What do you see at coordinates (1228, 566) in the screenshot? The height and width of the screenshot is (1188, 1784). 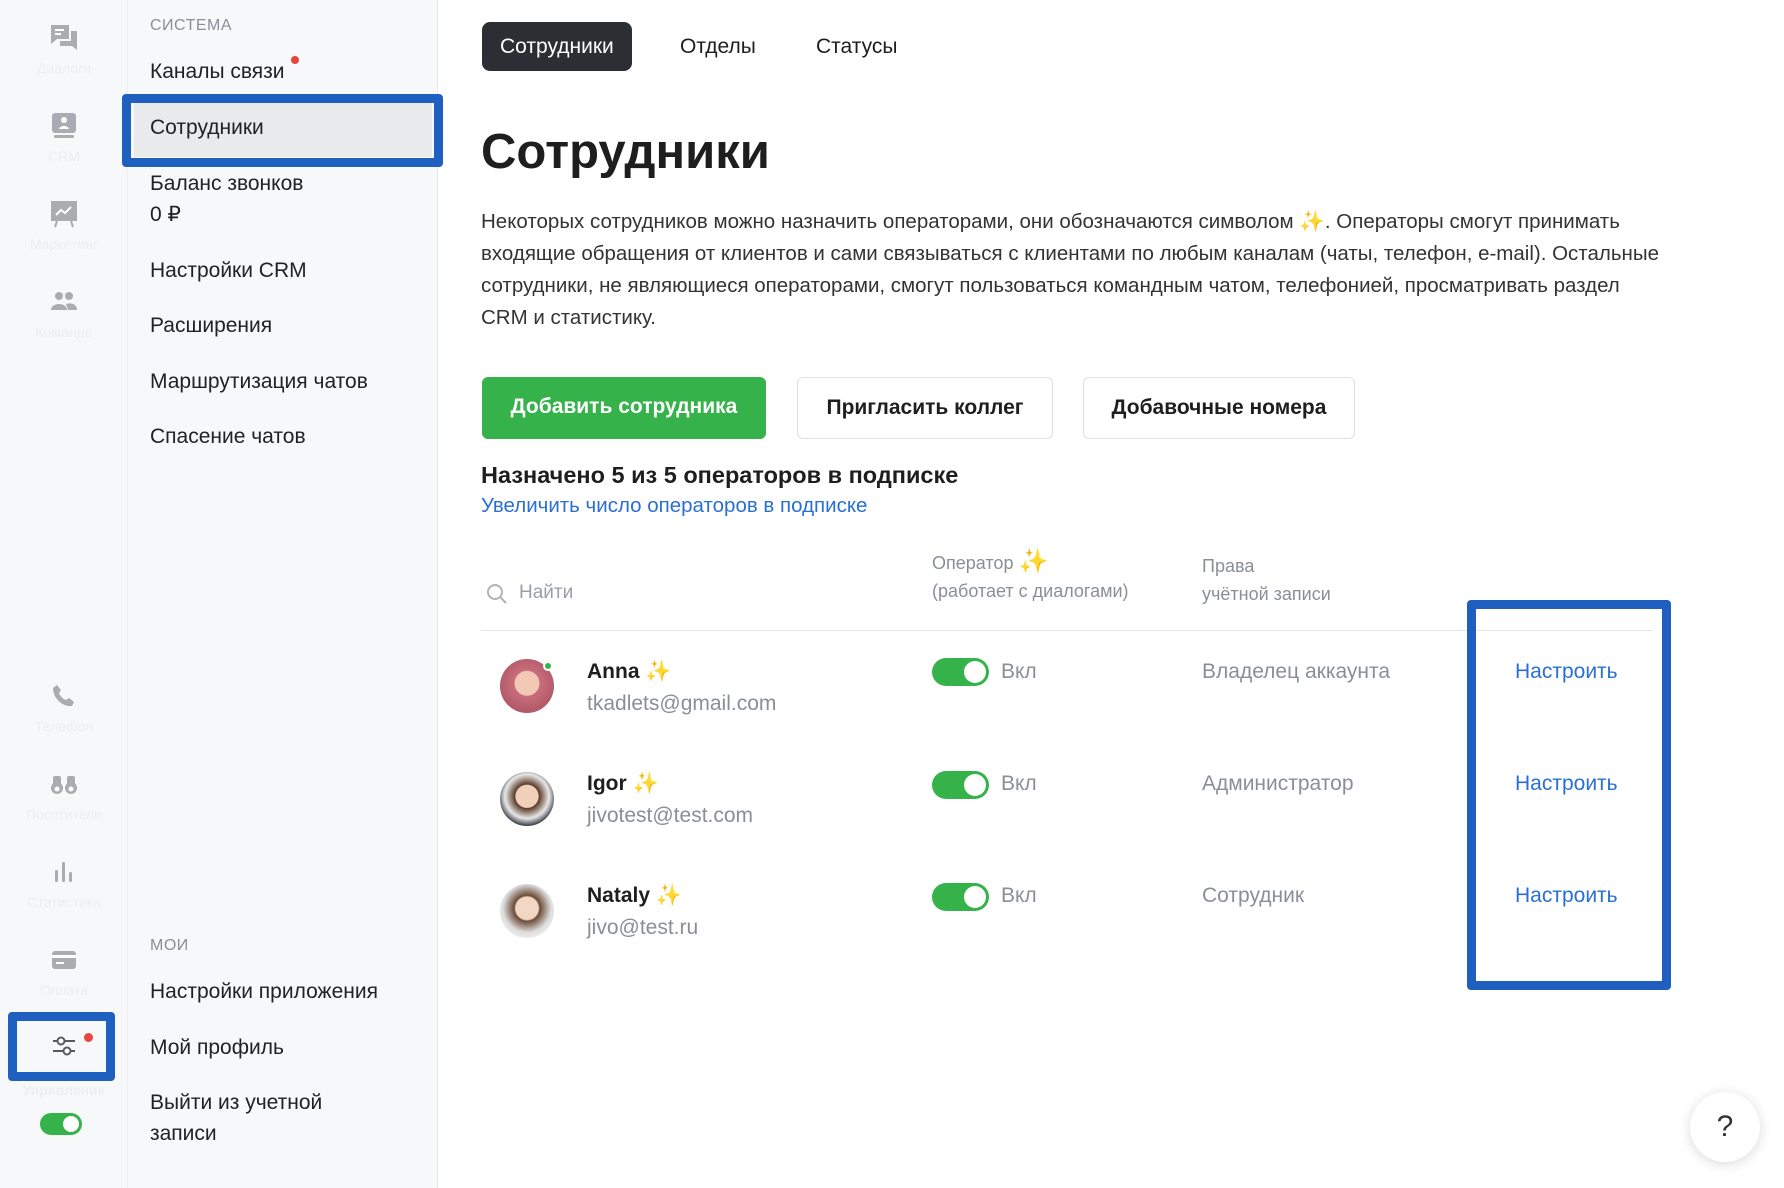 I see `column-label: Права` at bounding box center [1228, 566].